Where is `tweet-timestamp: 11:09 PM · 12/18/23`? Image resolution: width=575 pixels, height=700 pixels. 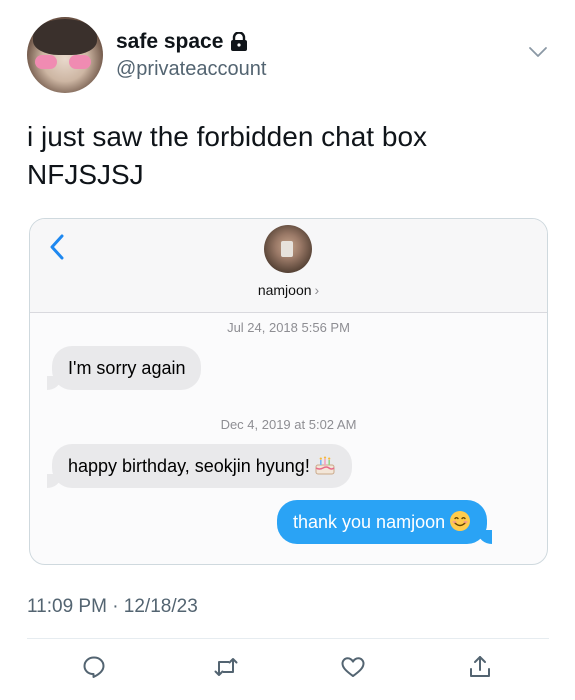
tweet-timestamp: 11:09 PM · 12/18/23 is located at coordinates (112, 607).